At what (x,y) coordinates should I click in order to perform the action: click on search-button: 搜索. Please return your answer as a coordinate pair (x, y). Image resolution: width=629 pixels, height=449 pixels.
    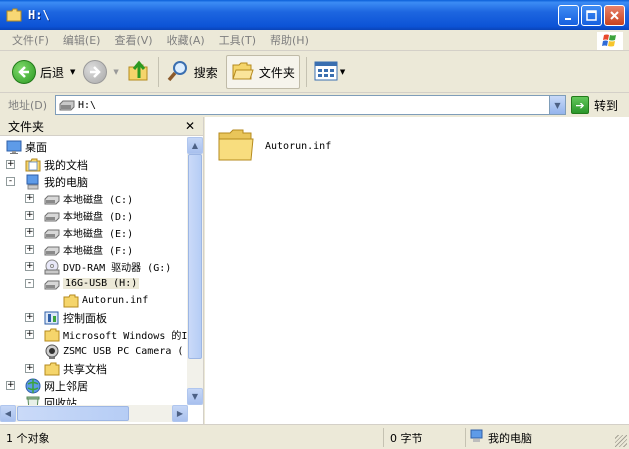
    Looking at the image, I should click on (192, 72).